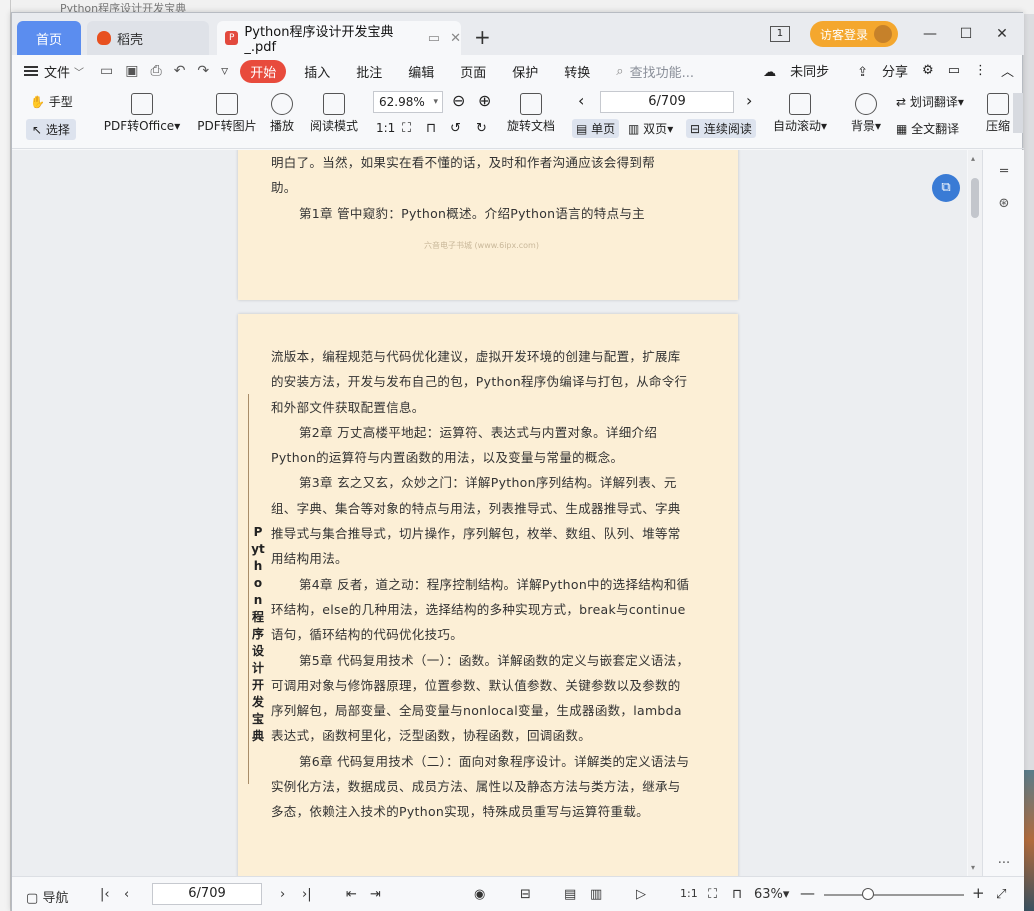 The image size is (1034, 911). Describe the element at coordinates (620, 71) in the screenshot. I see `search-icon: ⌕` at that location.